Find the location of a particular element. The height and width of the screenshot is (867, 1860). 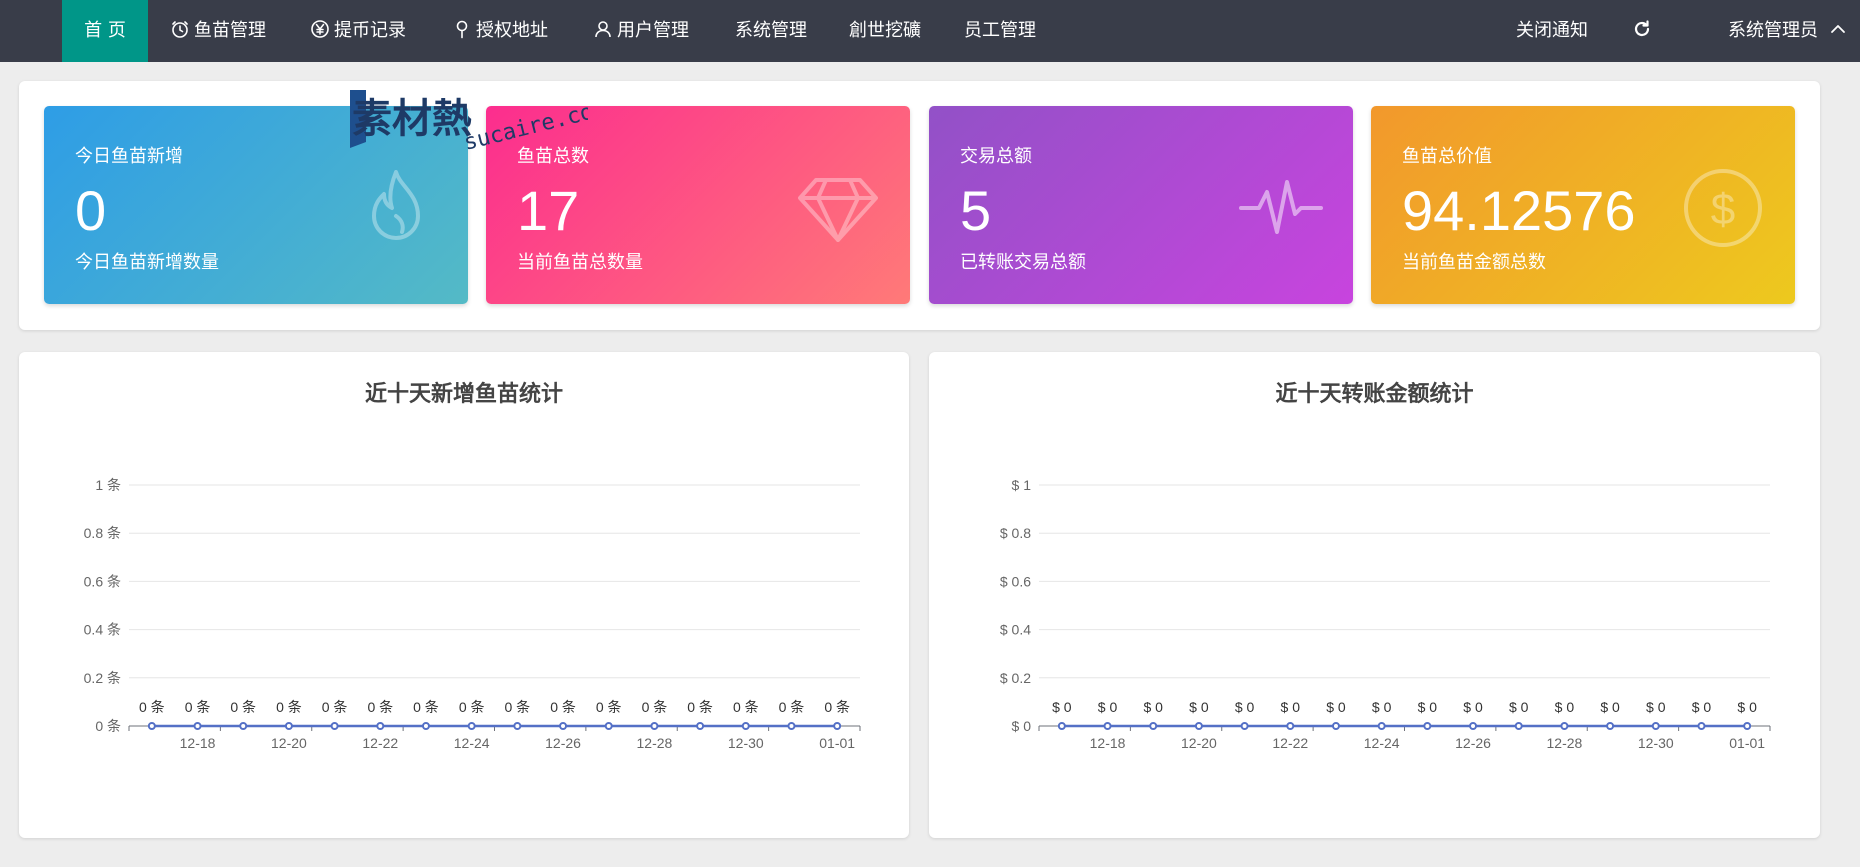

card-subtitle: 当前鱼苗总数量 is located at coordinates (580, 262).